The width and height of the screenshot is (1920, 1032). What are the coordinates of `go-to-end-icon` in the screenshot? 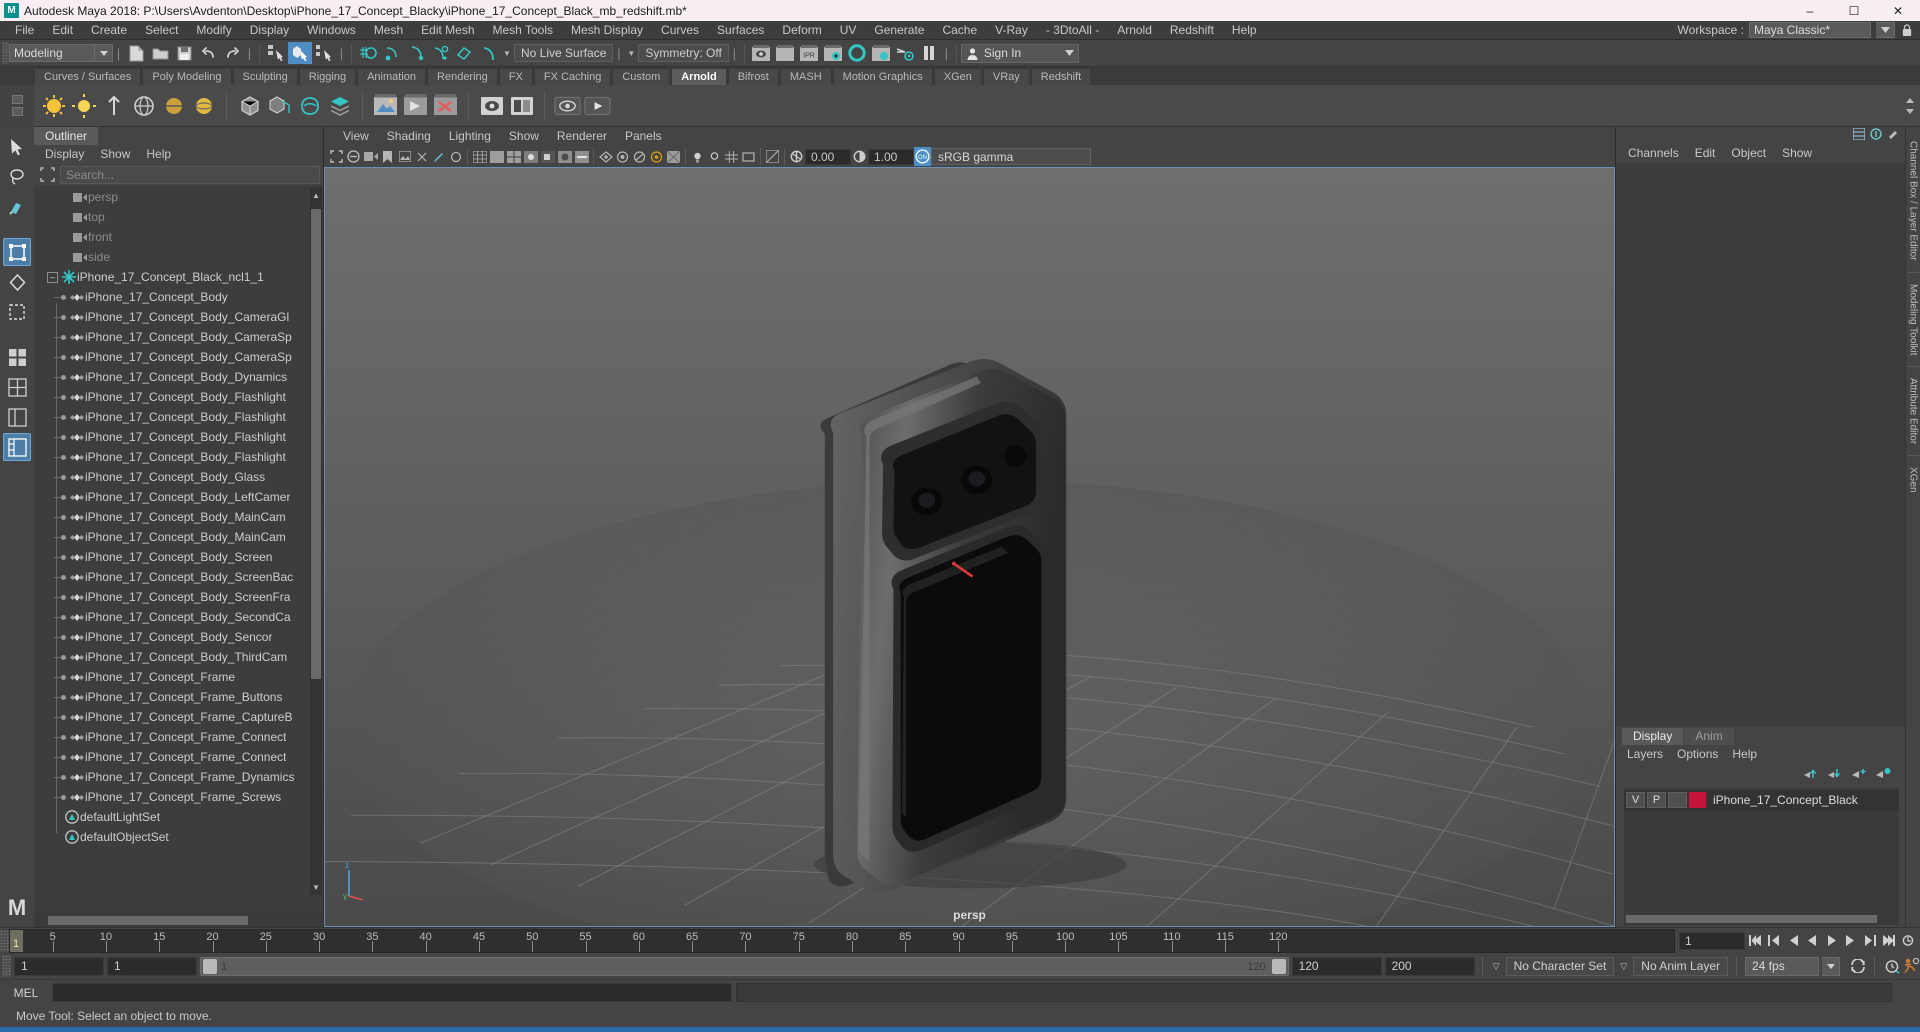 It's located at (1888, 941).